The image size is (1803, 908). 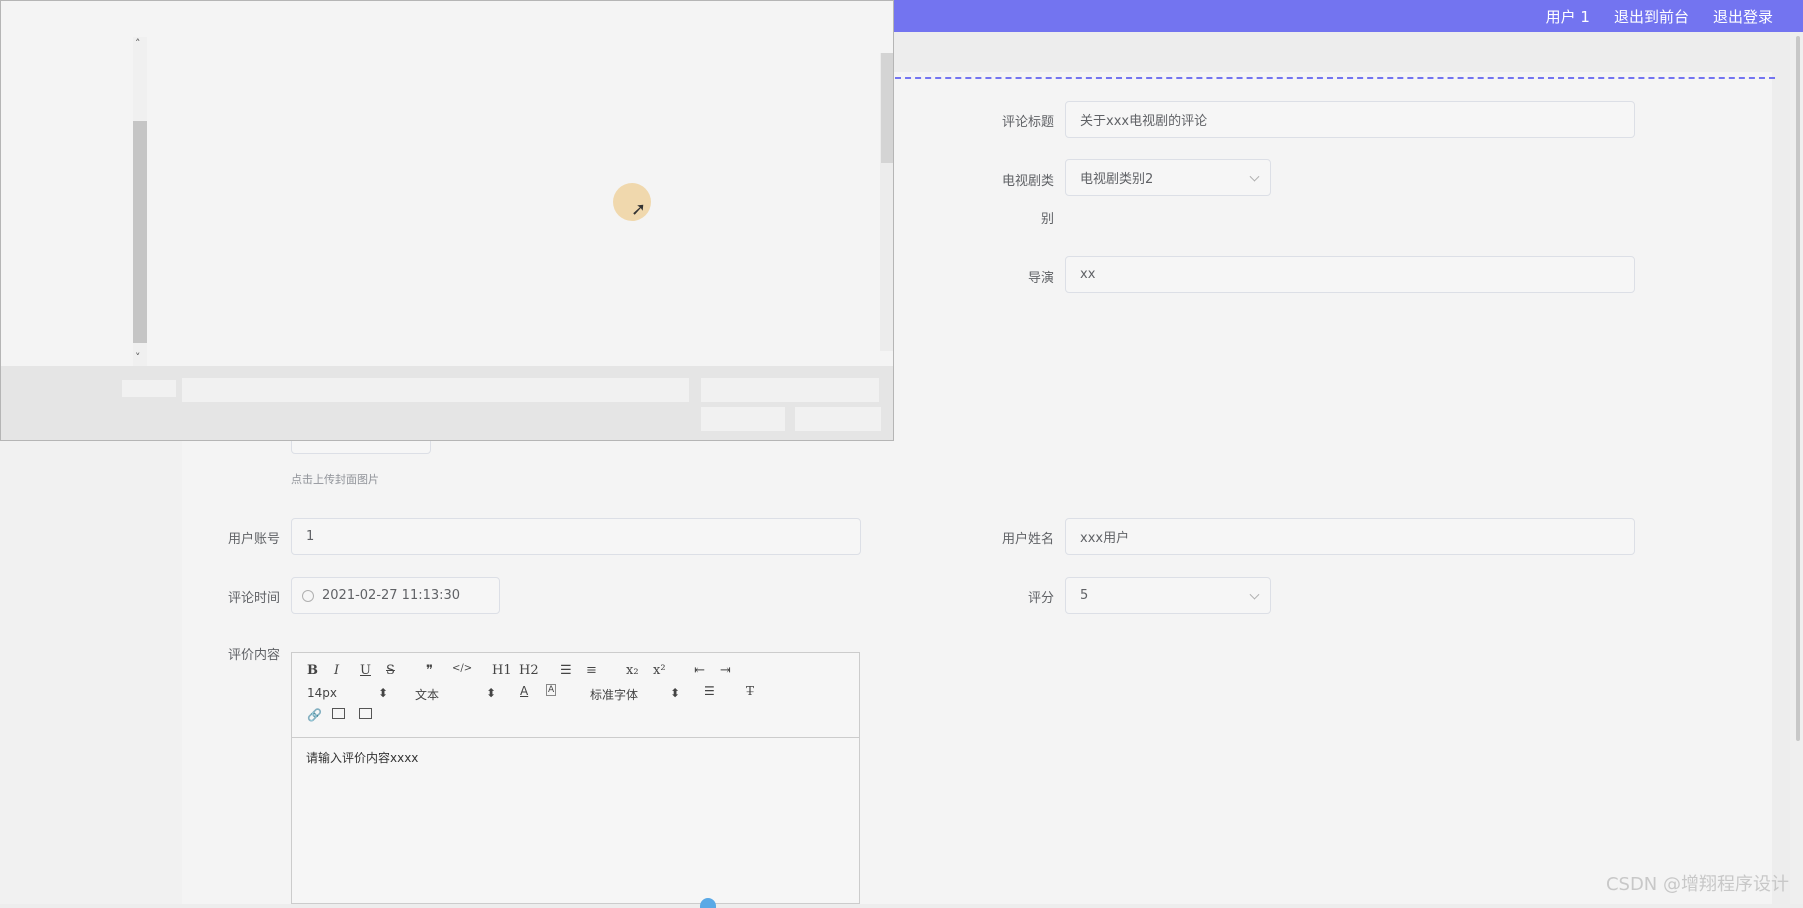 I want to click on category-label-wrap: 别, so click(x=1047, y=219).